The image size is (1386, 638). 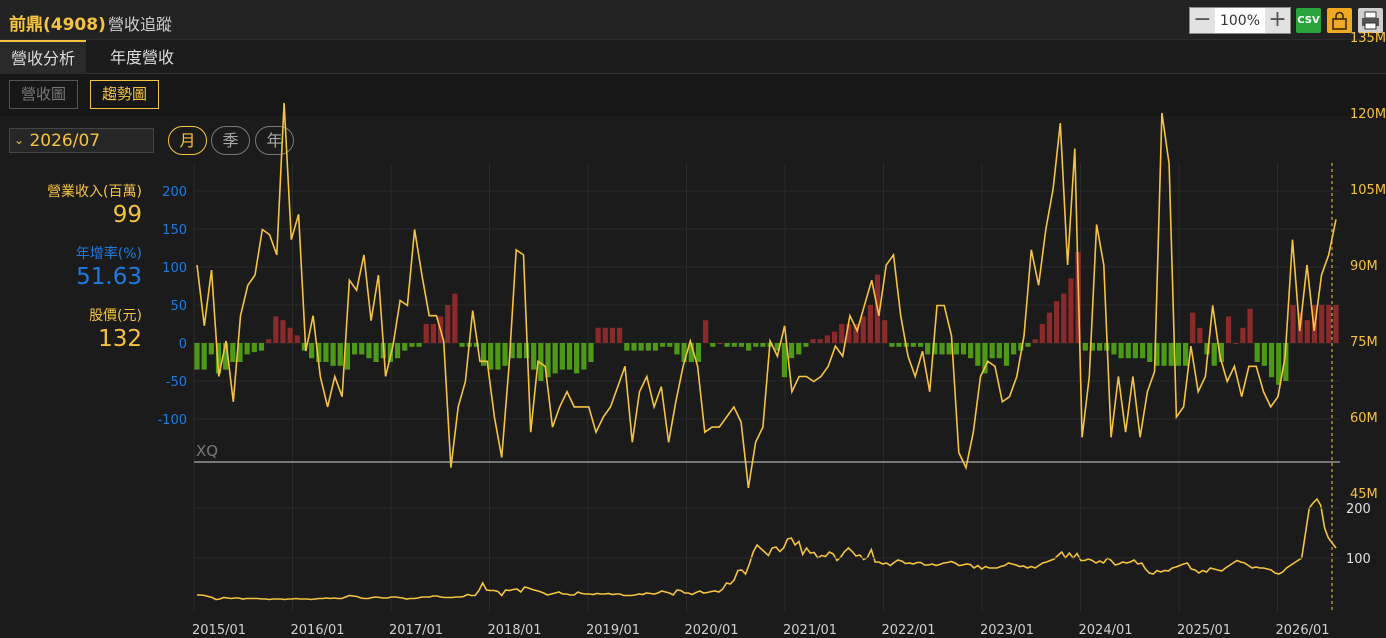 I want to click on left-axis-tick-label: 50, so click(x=178, y=306).